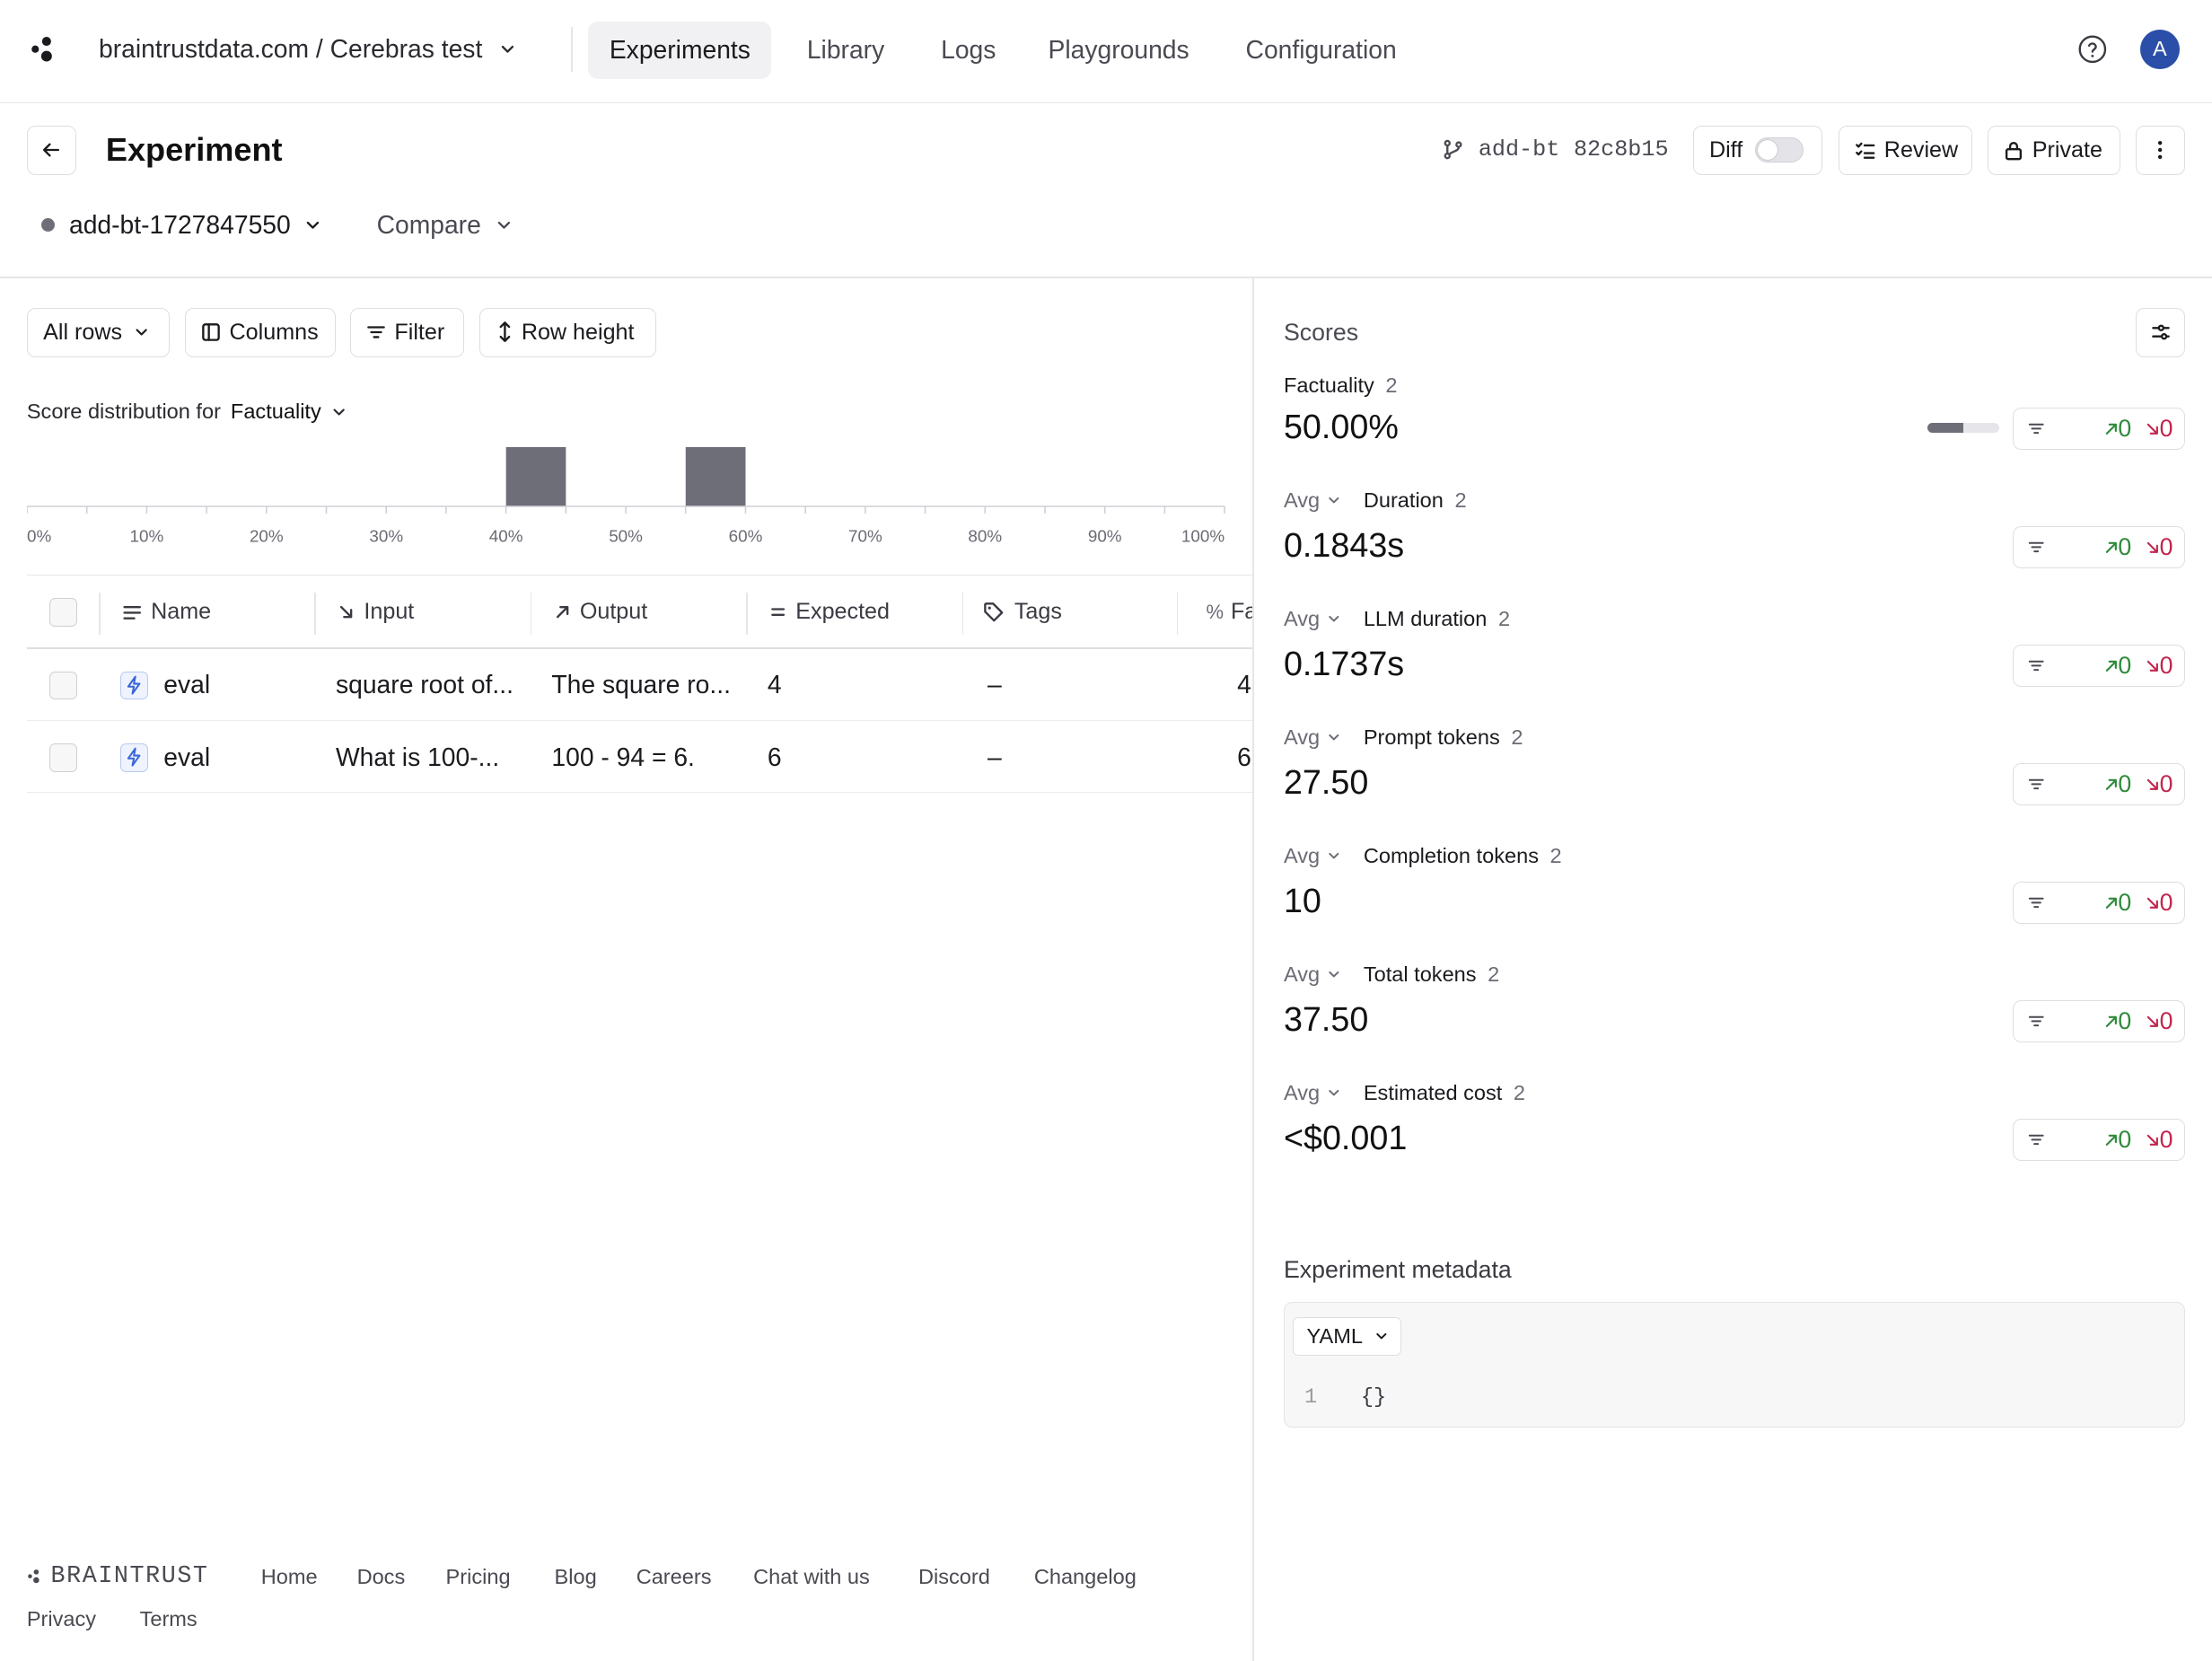  Describe the element at coordinates (307, 49) in the screenshot. I see `project-breadcrumb: braintrustdata.com / Cerebras test` at that location.